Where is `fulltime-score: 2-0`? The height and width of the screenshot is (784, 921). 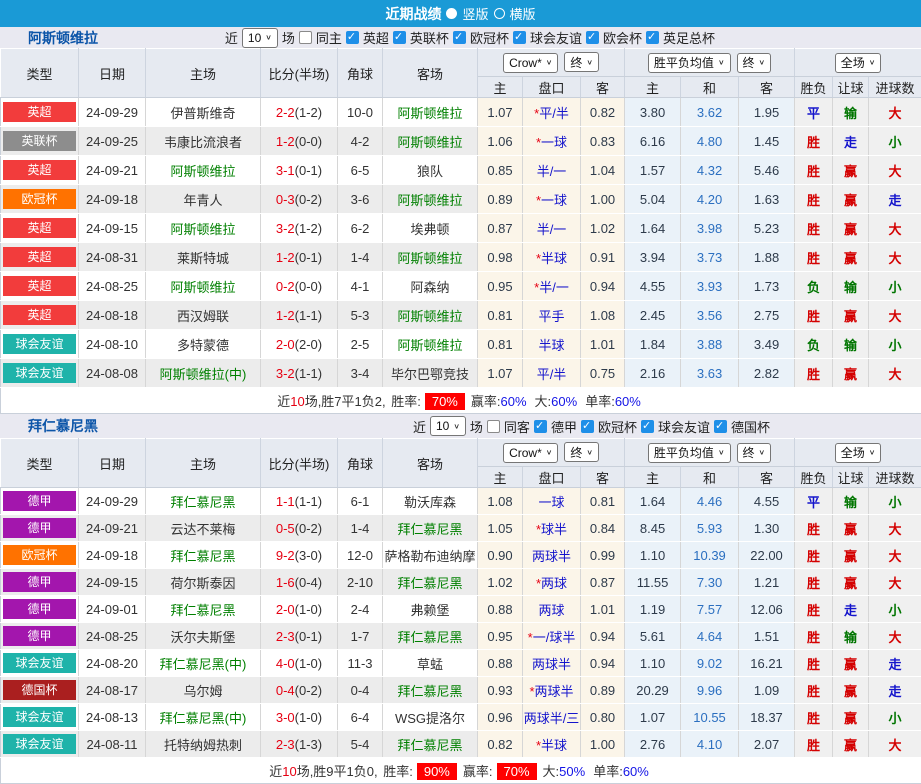 fulltime-score: 2-0 is located at coordinates (285, 344).